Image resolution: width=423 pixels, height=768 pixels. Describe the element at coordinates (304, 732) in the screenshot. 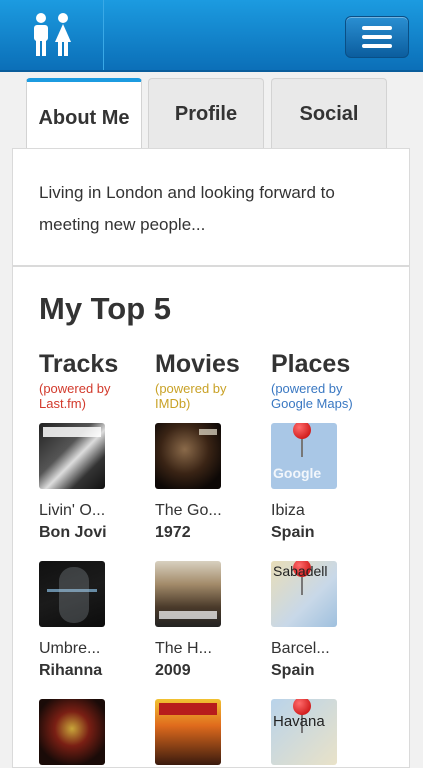

I see `map-thumbnail: Havana` at that location.